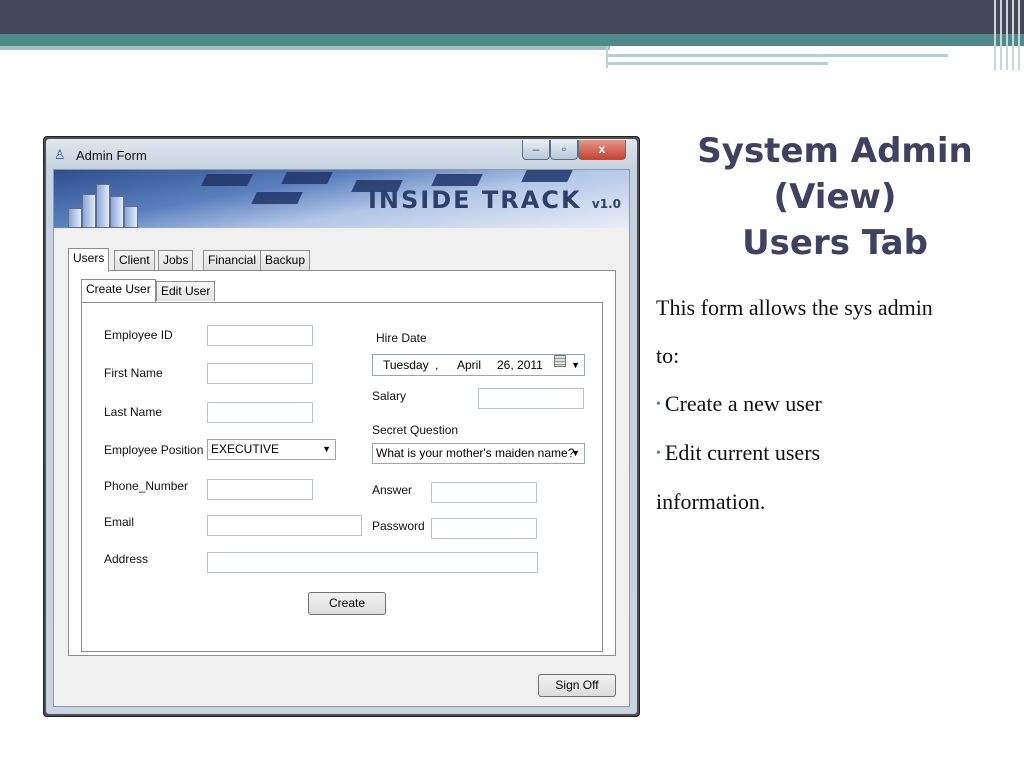 Image resolution: width=1024 pixels, height=768 pixels. I want to click on email-input, so click(284, 525).